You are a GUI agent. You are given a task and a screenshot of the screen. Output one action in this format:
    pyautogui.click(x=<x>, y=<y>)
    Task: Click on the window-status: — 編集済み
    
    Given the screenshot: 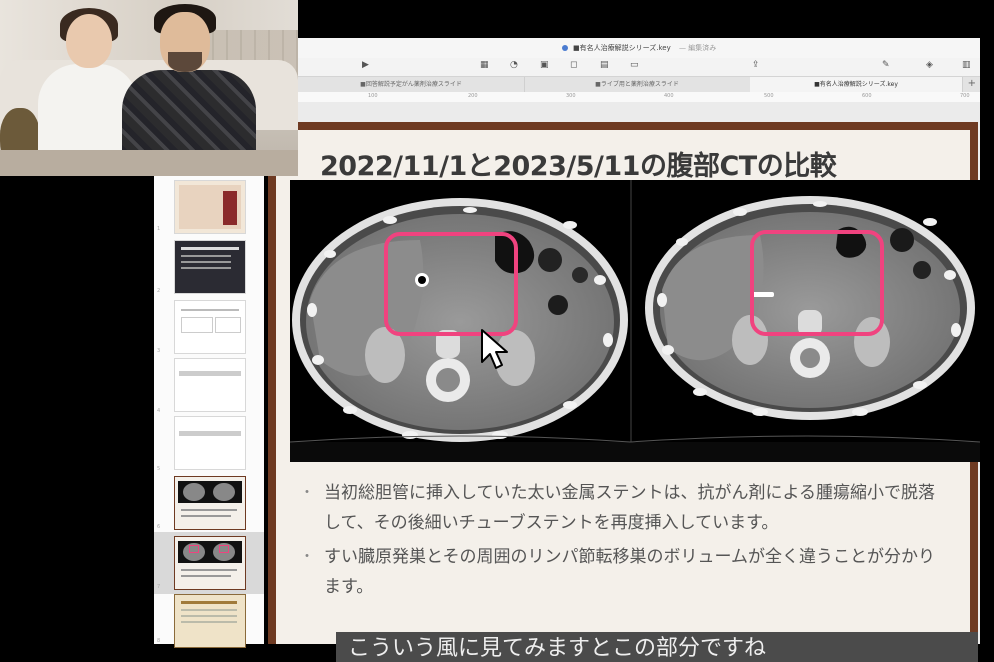 What is the action you would take?
    pyautogui.click(x=697, y=48)
    